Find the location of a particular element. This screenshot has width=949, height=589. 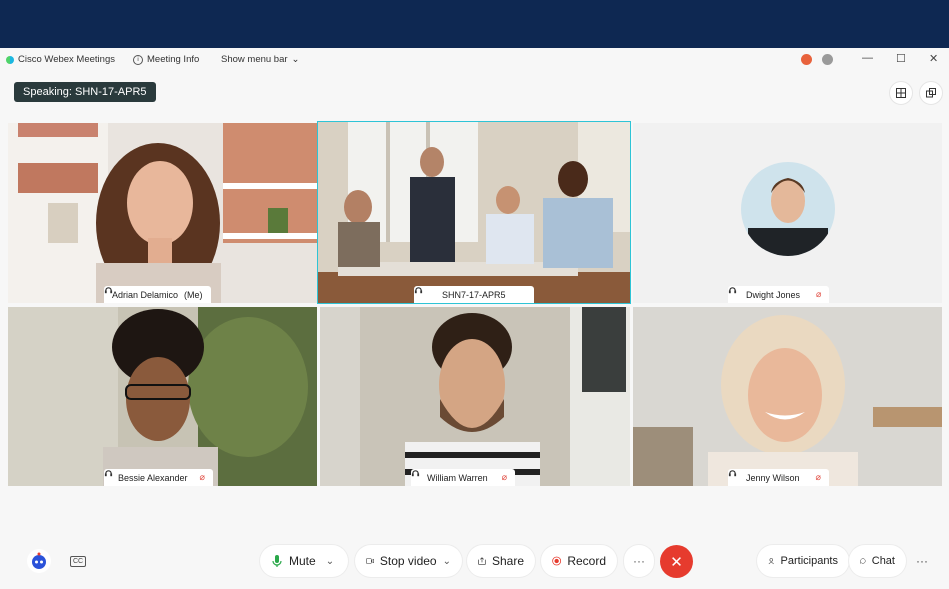

video-tile-adrian: Adrian Delamico (Me) is located at coordinates (162, 213).